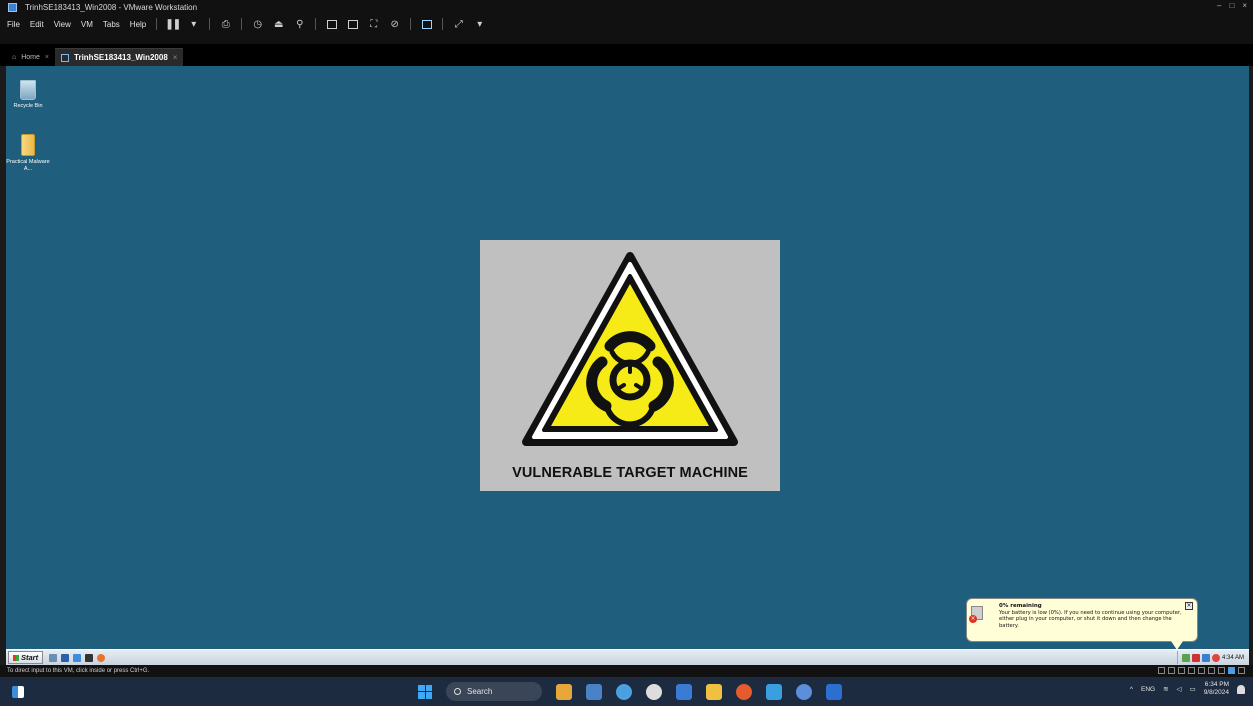  I want to click on menu-view: View, so click(62, 24).